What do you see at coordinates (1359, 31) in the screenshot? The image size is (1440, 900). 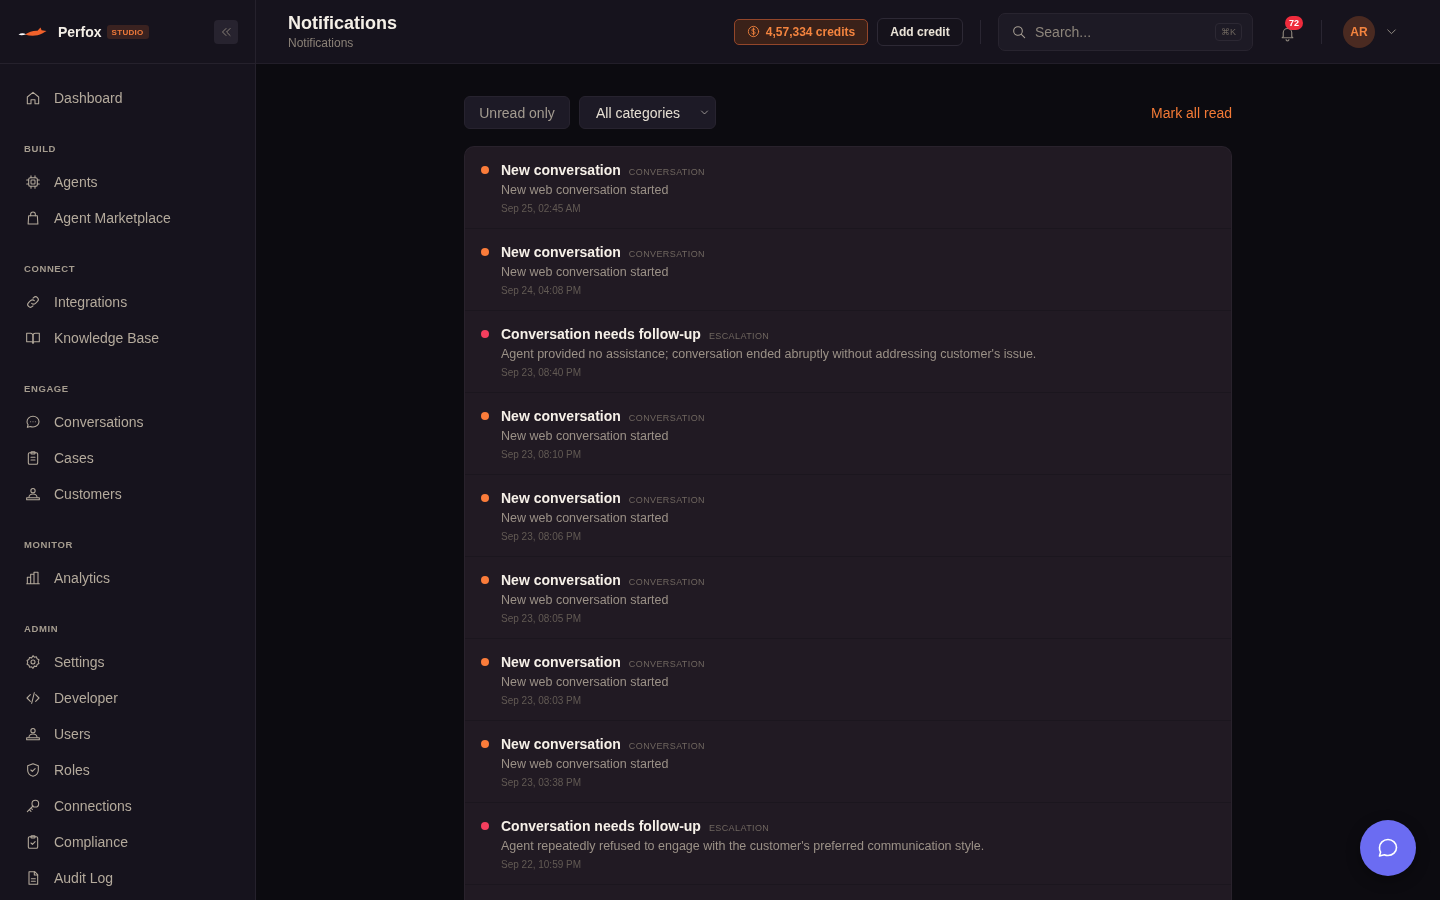 I see `user-avatar: AR` at bounding box center [1359, 31].